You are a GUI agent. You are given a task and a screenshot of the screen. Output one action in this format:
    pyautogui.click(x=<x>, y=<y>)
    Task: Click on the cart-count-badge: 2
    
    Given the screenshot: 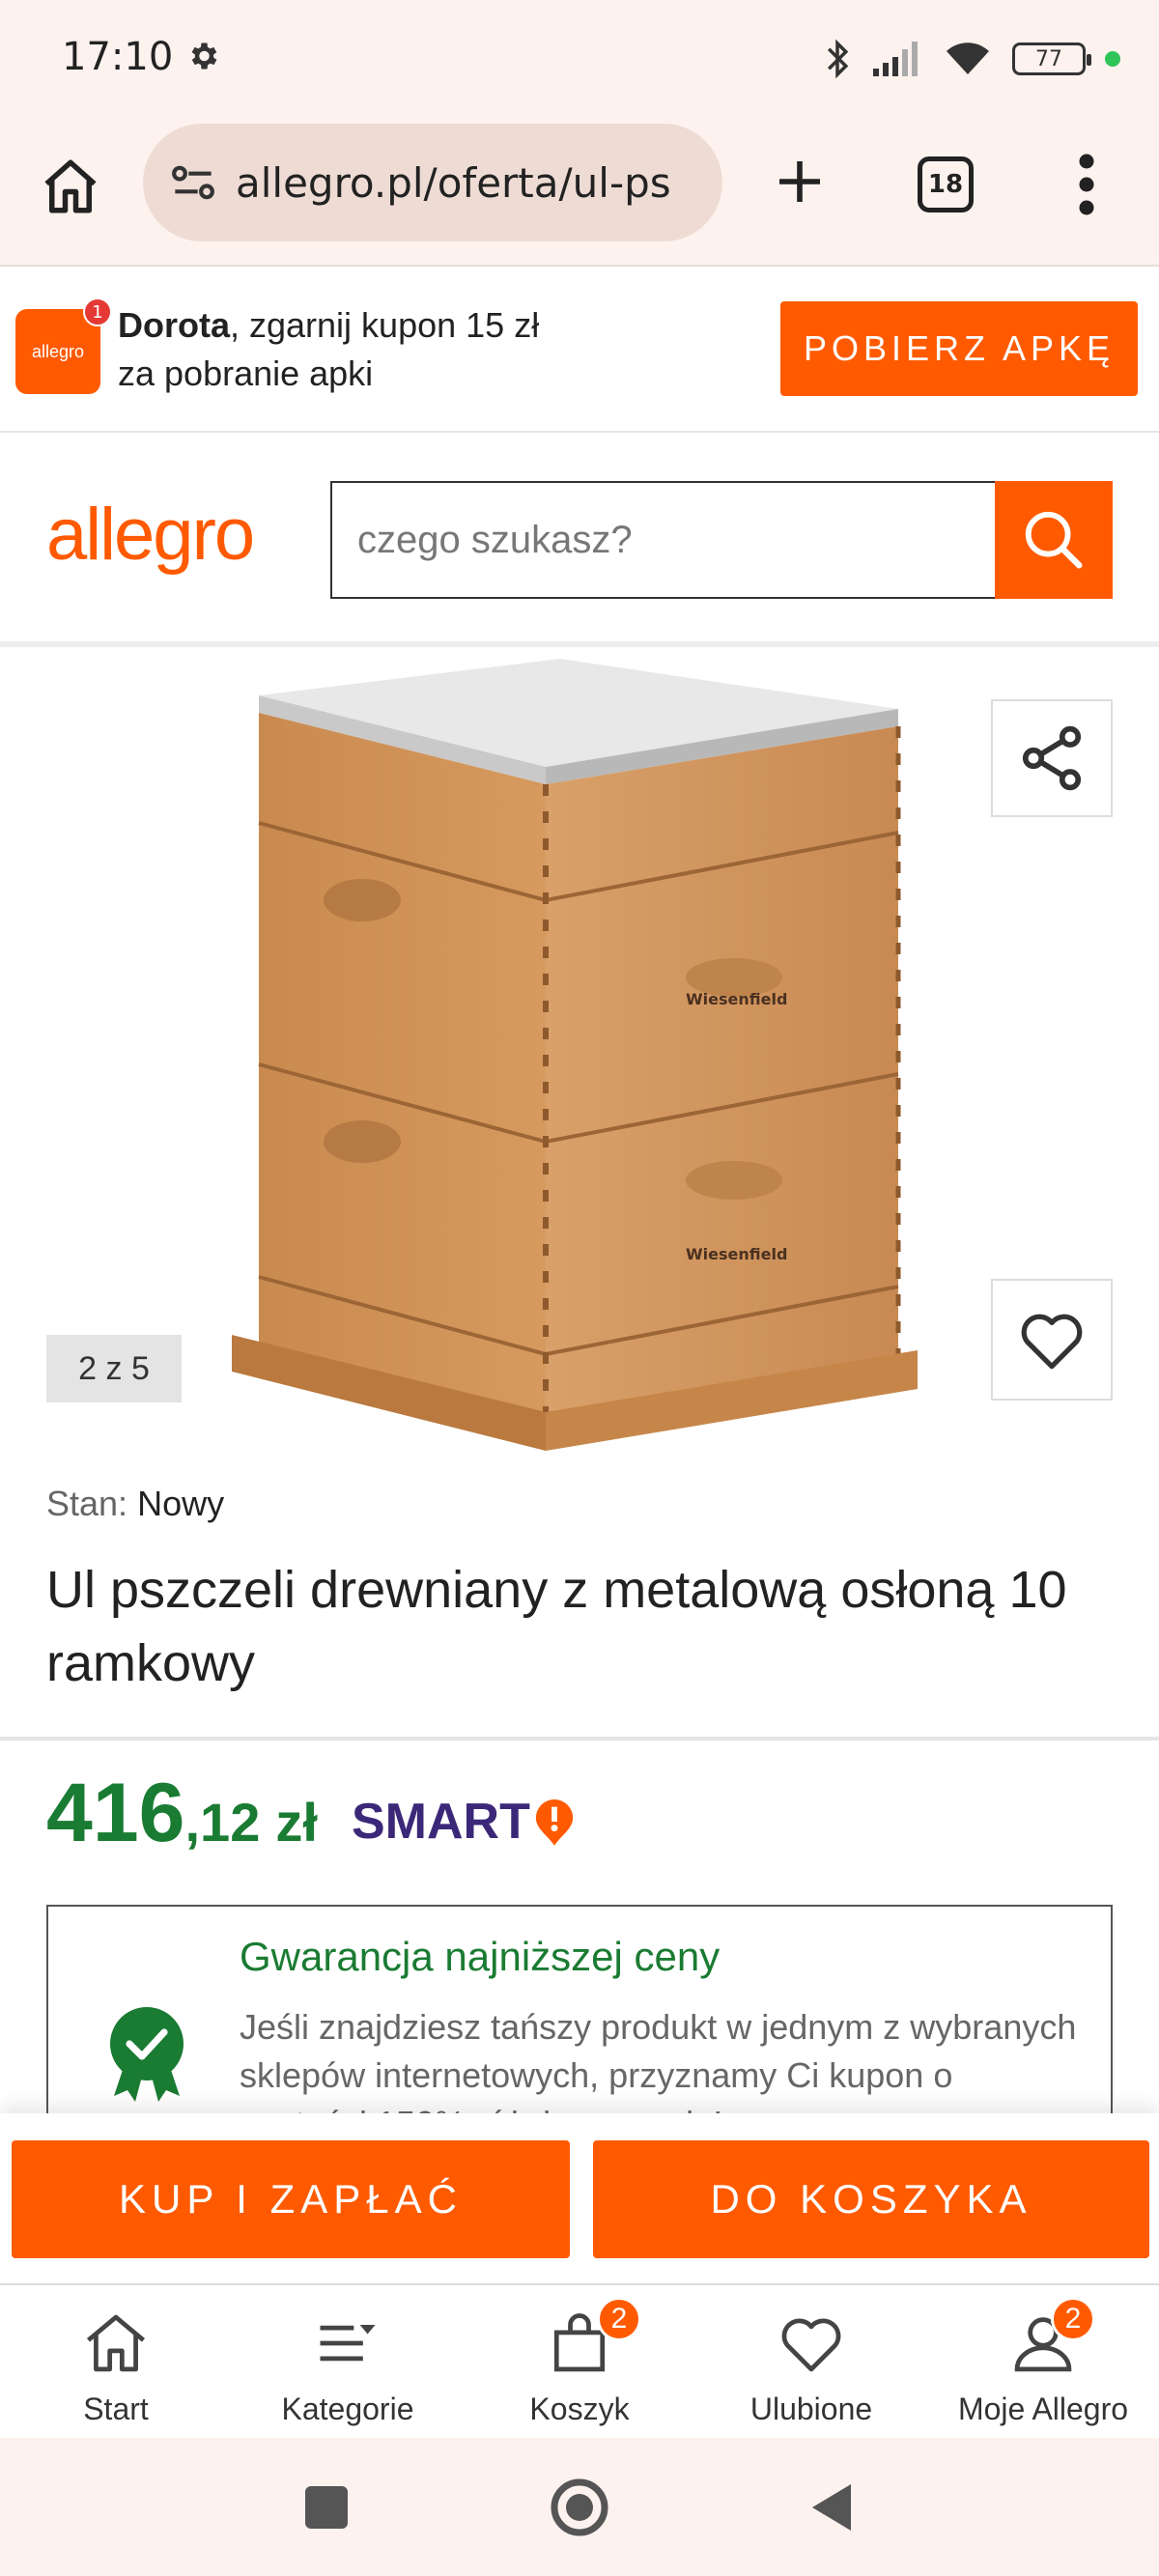 What is the action you would take?
    pyautogui.click(x=619, y=2319)
    